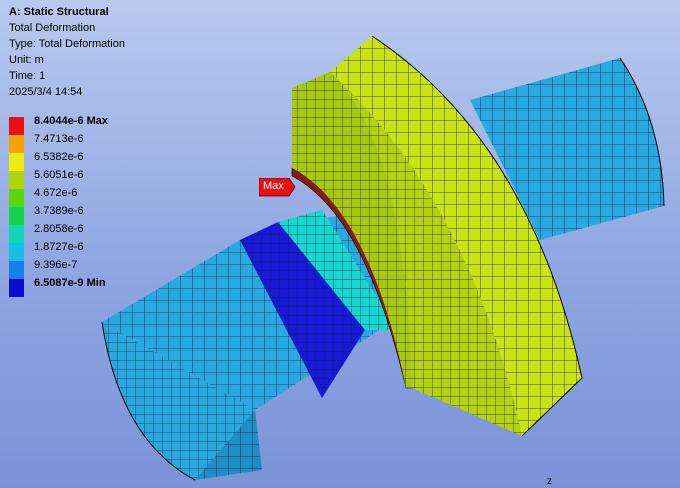 The height and width of the screenshot is (488, 680). I want to click on legend-entry: 6.5087e-9 Min, so click(79, 287).